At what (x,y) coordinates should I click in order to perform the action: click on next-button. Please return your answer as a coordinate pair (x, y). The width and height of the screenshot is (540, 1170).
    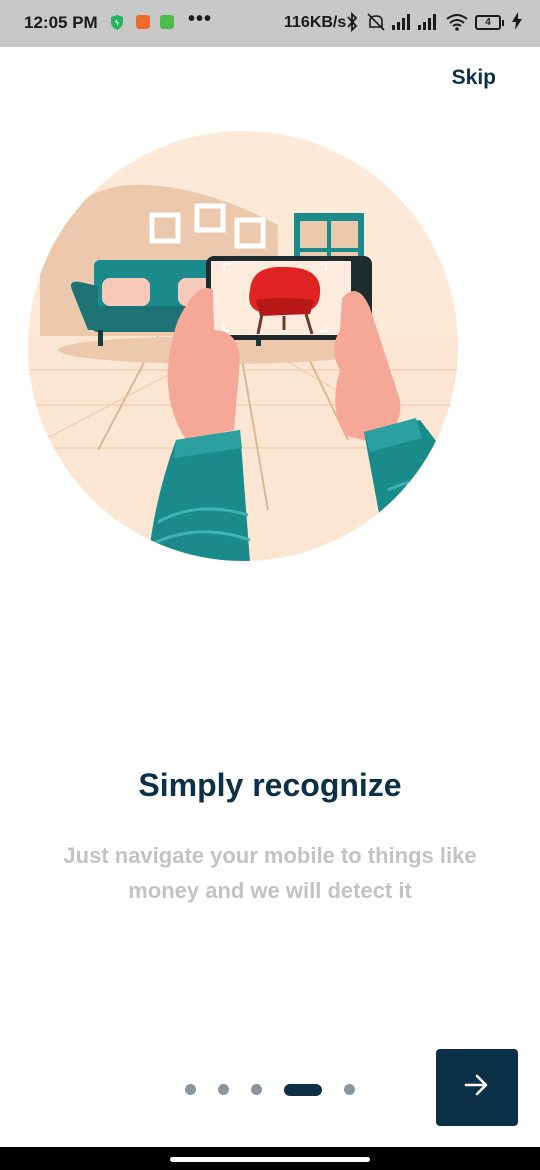
    Looking at the image, I should click on (477, 1087).